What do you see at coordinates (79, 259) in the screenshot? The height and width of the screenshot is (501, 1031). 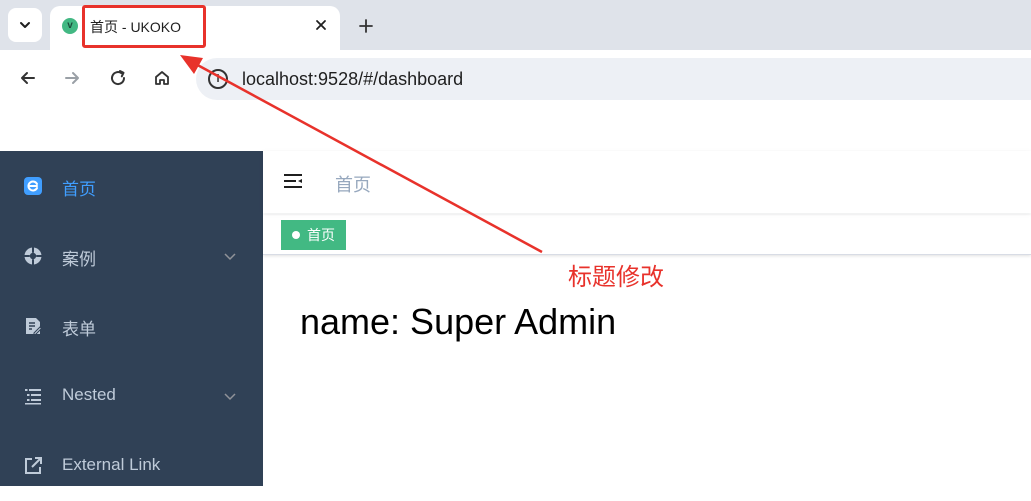 I see `sidebar-item-label: 案例` at bounding box center [79, 259].